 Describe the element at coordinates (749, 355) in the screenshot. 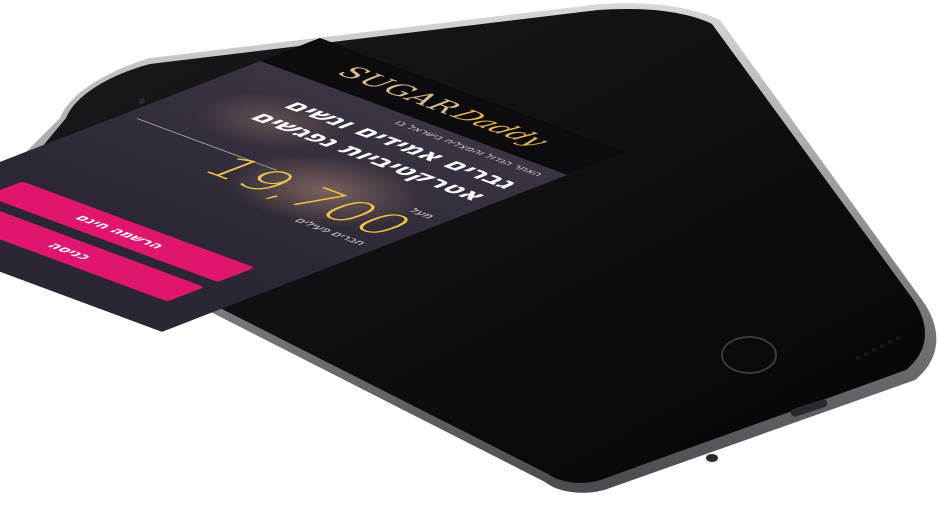

I see `home-button-icon` at that location.